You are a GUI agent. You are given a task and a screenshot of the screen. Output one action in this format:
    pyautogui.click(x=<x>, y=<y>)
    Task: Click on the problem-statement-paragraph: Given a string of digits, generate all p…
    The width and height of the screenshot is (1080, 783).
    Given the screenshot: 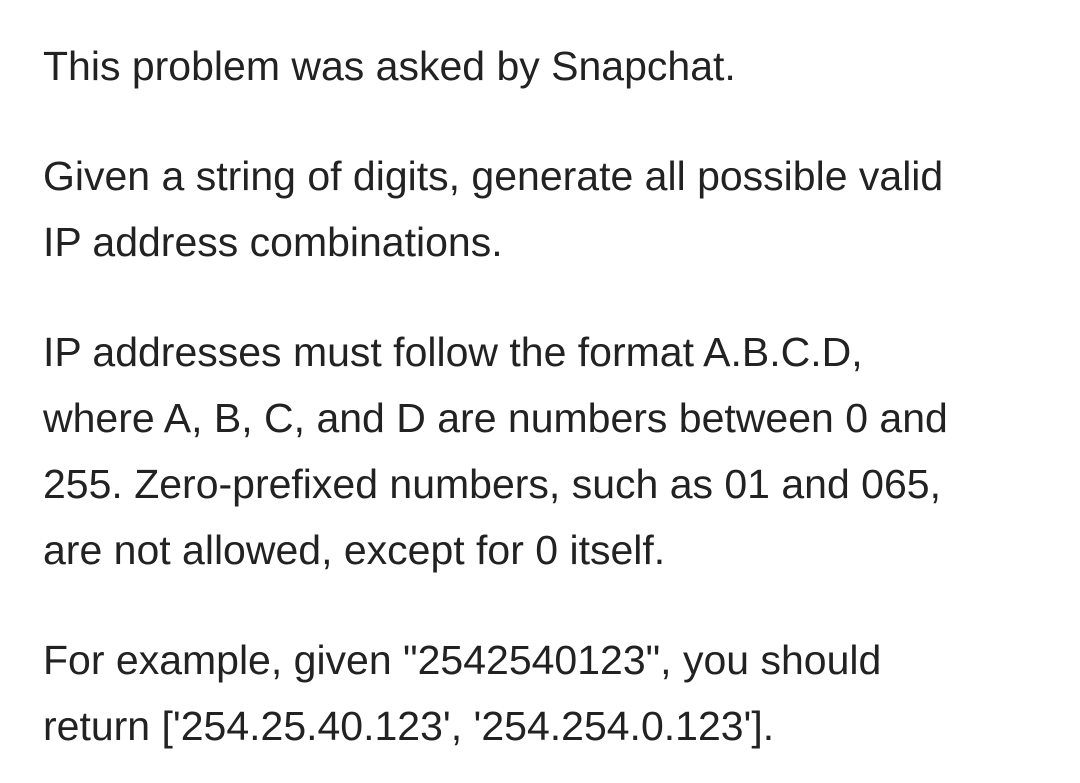 What is the action you would take?
    pyautogui.click(x=493, y=209)
    